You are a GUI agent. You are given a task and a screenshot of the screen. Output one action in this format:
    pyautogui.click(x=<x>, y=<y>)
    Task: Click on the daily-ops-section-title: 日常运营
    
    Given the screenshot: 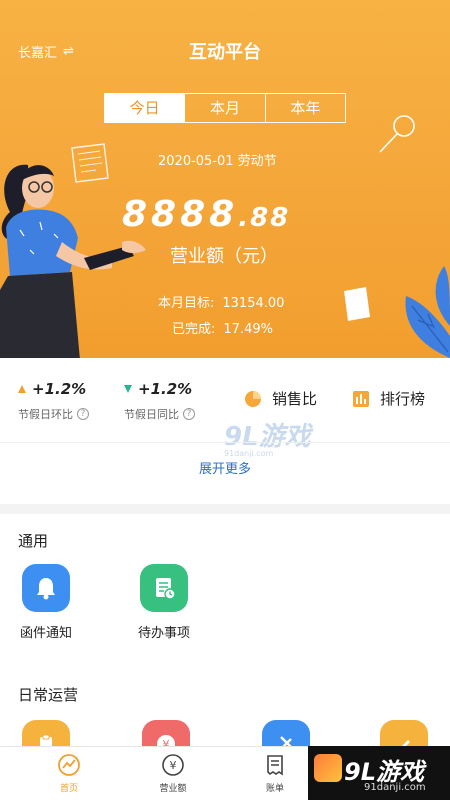 What is the action you would take?
    pyautogui.click(x=48, y=695)
    